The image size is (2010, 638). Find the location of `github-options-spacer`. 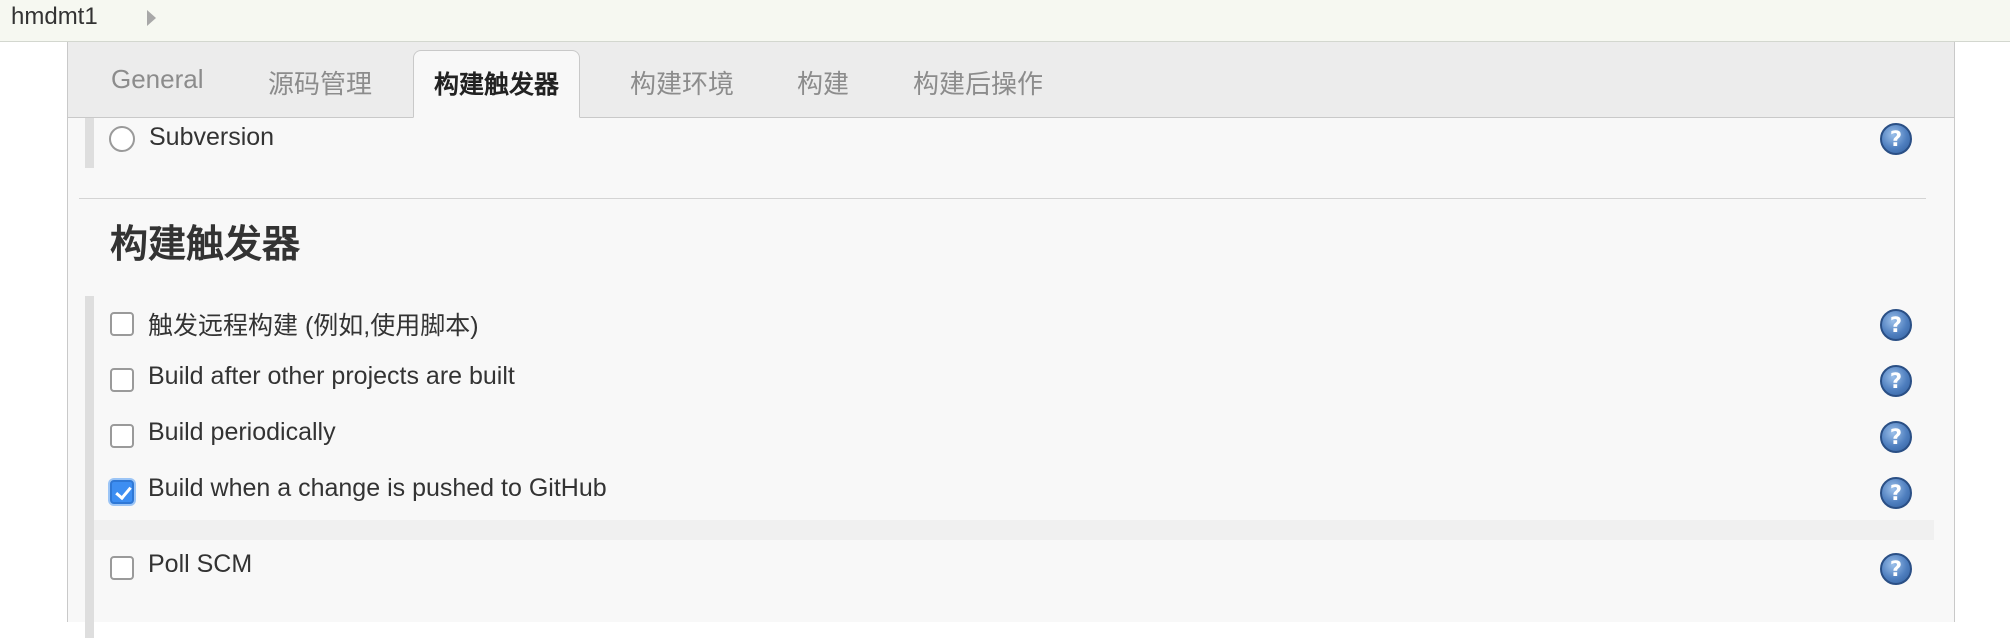

github-options-spacer is located at coordinates (1014, 530).